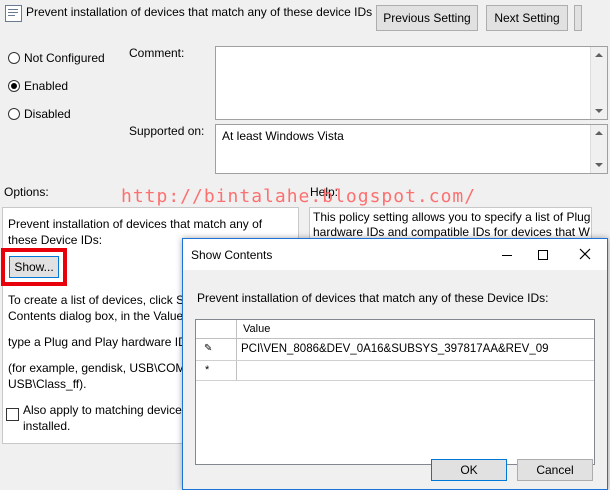 Image resolution: width=610 pixels, height=490 pixels. What do you see at coordinates (411, 83) in the screenshot?
I see `comment-textarea` at bounding box center [411, 83].